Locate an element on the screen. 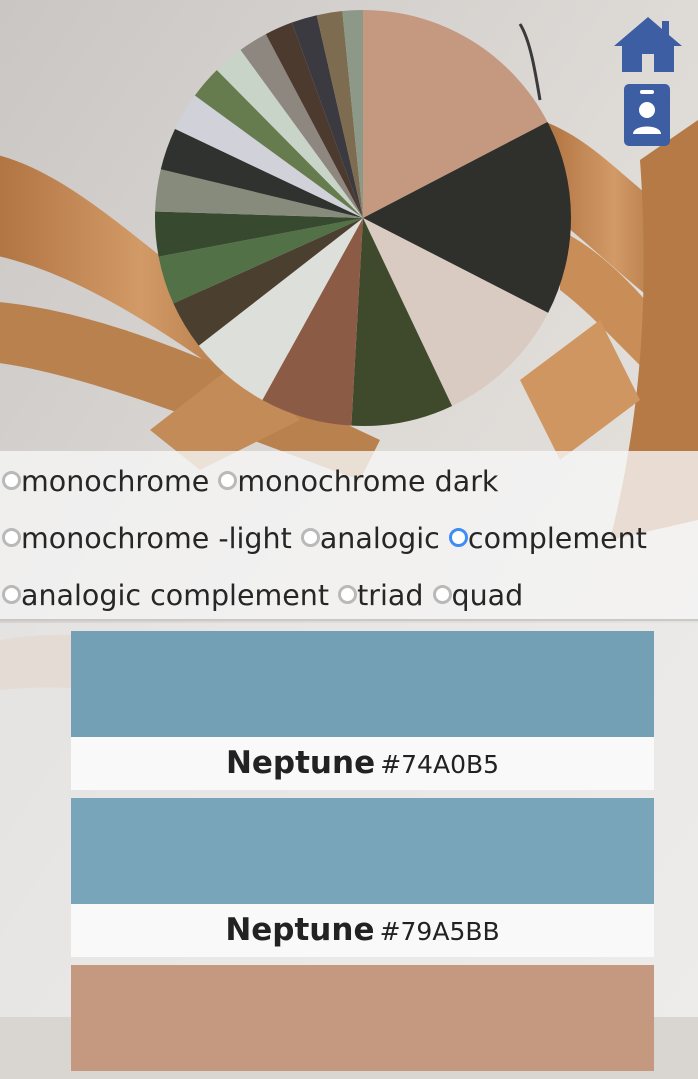 This screenshot has width=698, height=1079. color-swatch is located at coordinates (362, 1018).